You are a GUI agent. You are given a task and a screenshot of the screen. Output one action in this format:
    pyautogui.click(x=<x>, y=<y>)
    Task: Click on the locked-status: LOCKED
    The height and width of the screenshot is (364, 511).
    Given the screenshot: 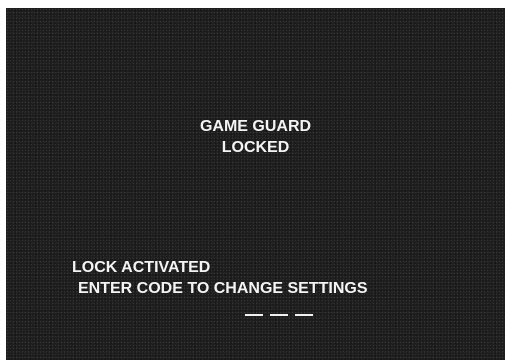 What is the action you would take?
    pyautogui.click(x=255, y=147)
    